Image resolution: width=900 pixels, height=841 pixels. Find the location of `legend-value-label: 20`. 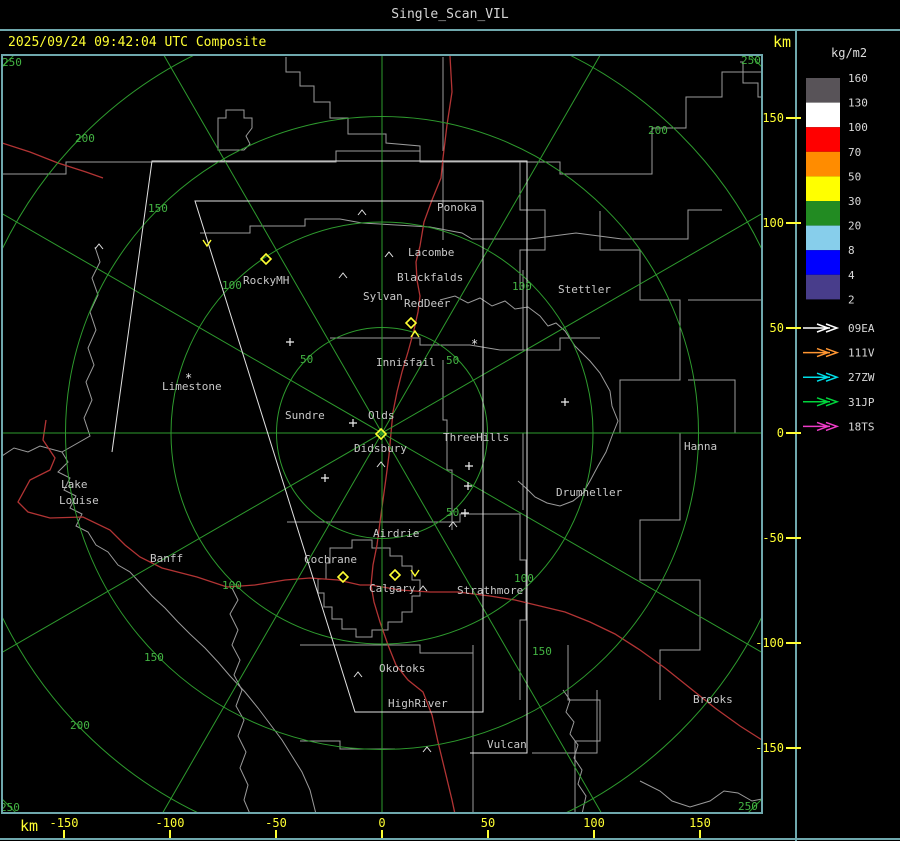

legend-value-label: 20 is located at coordinates (854, 226).